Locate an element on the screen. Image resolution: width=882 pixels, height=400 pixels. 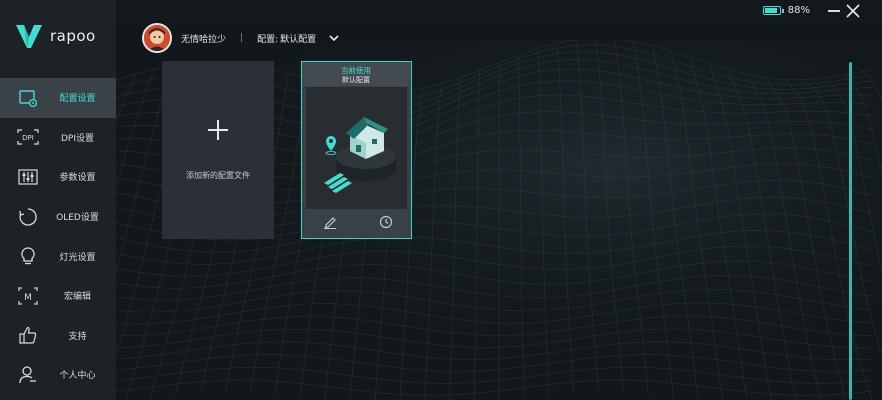
sidebar-item-lighting: 灯光设置 is located at coordinates (58, 256).